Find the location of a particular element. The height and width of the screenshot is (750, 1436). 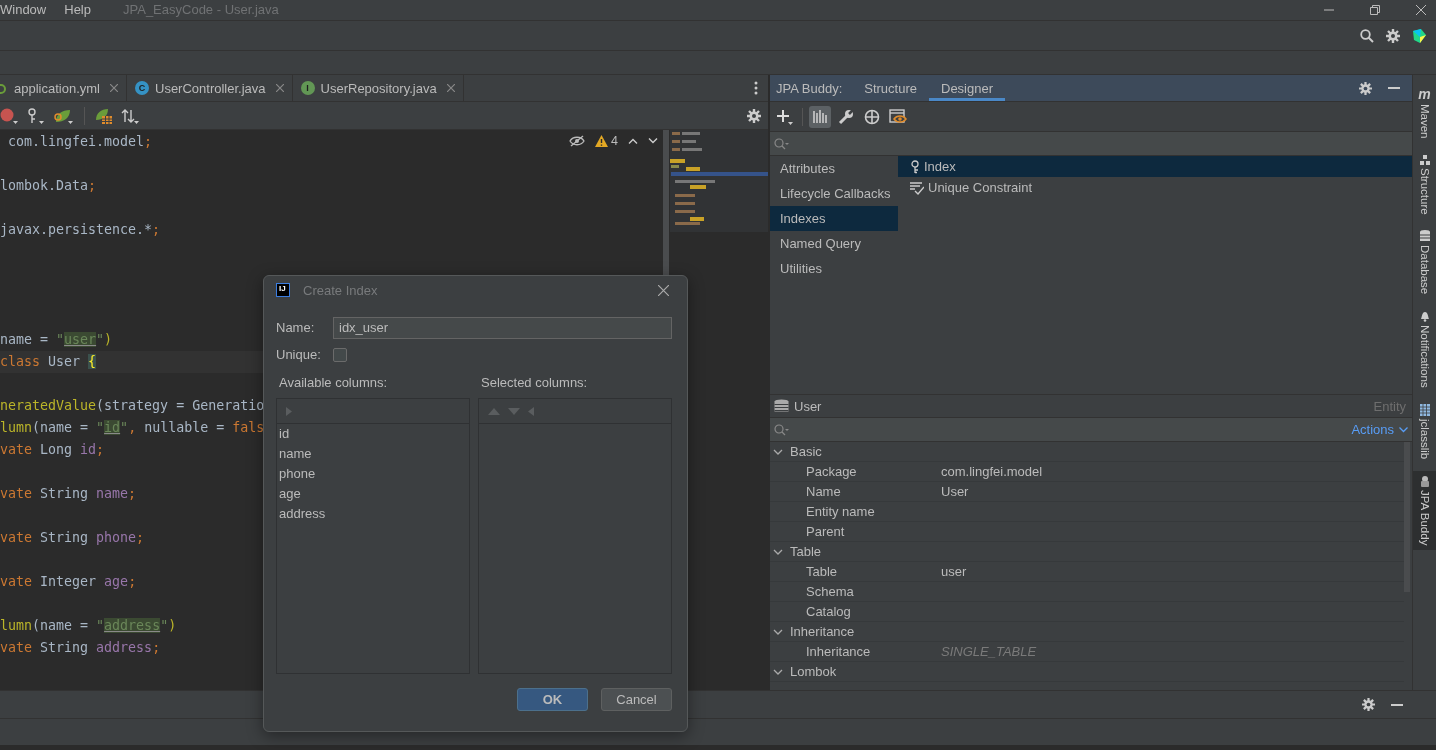

code-line: vate String address; is located at coordinates (80, 648).